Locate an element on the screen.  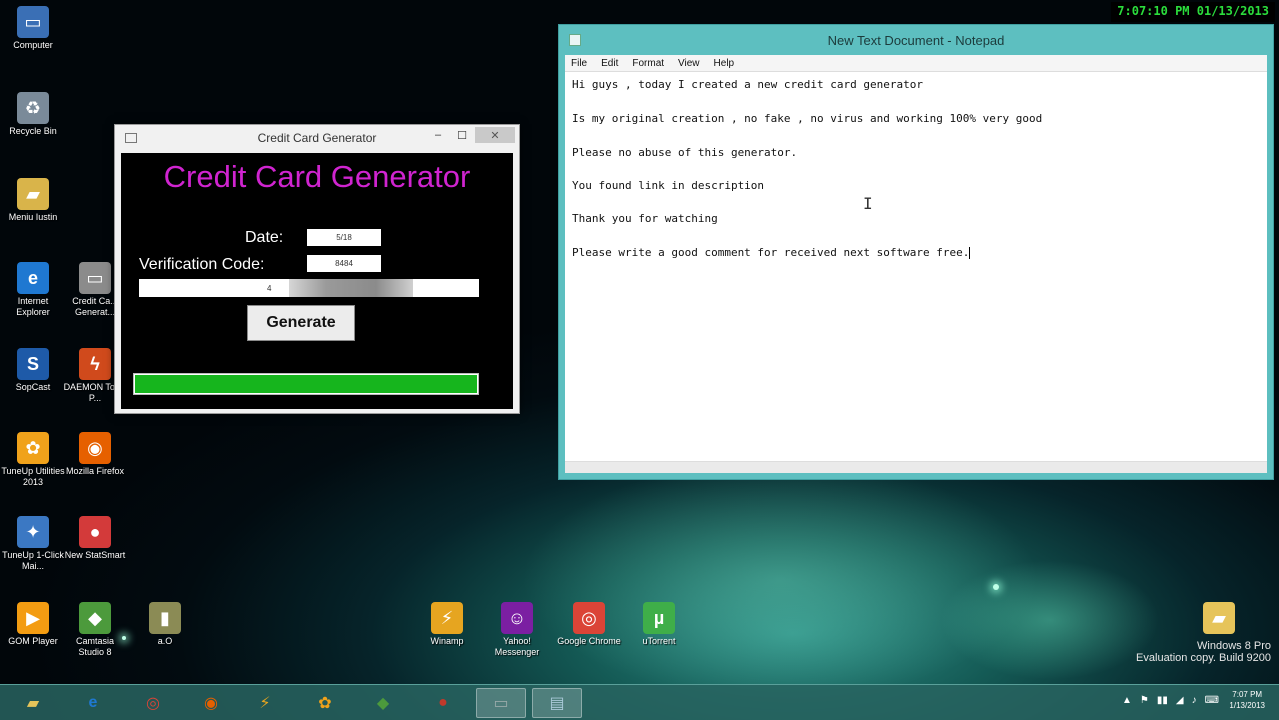
desktop-icon: ▰ is located at coordinates (1219, 619).